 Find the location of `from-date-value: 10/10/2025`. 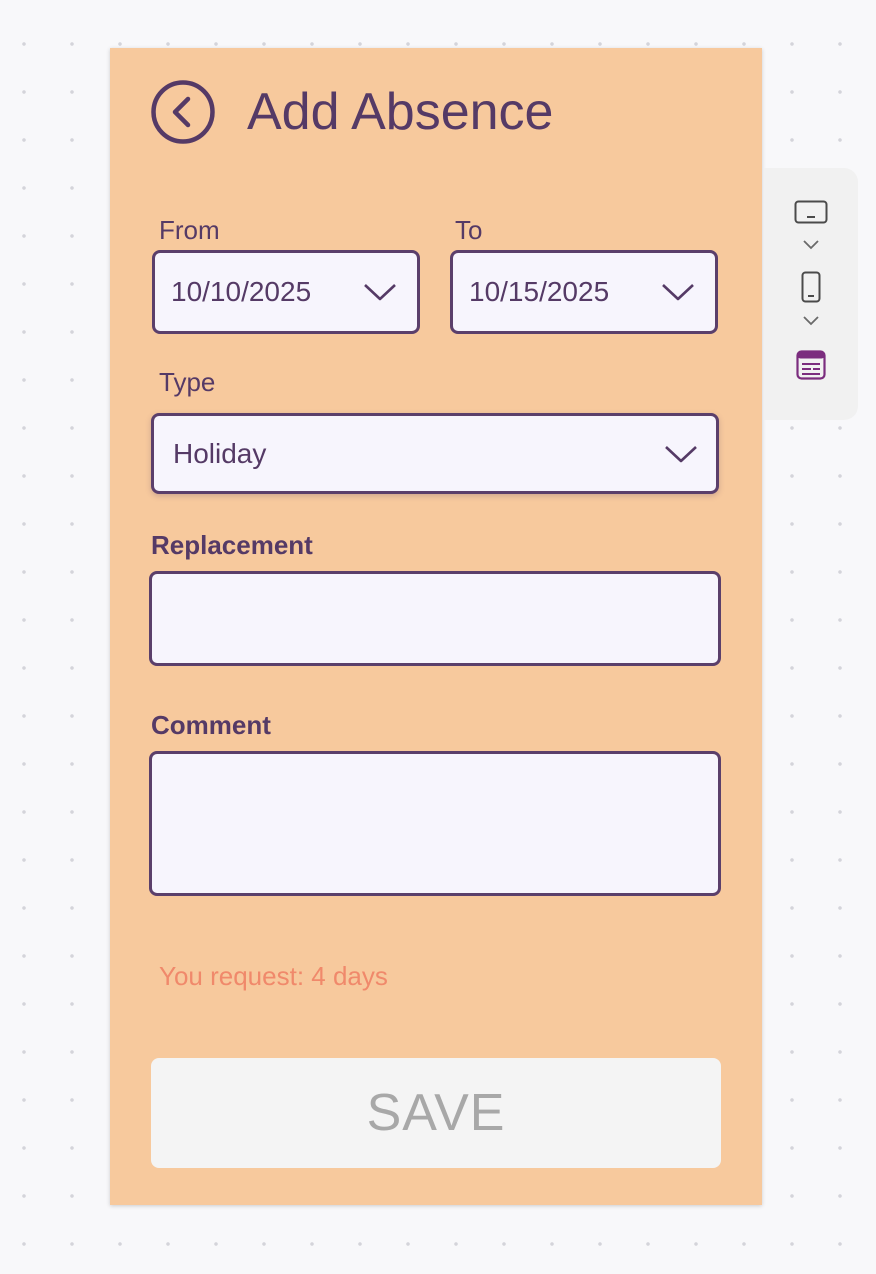

from-date-value: 10/10/2025 is located at coordinates (241, 291).